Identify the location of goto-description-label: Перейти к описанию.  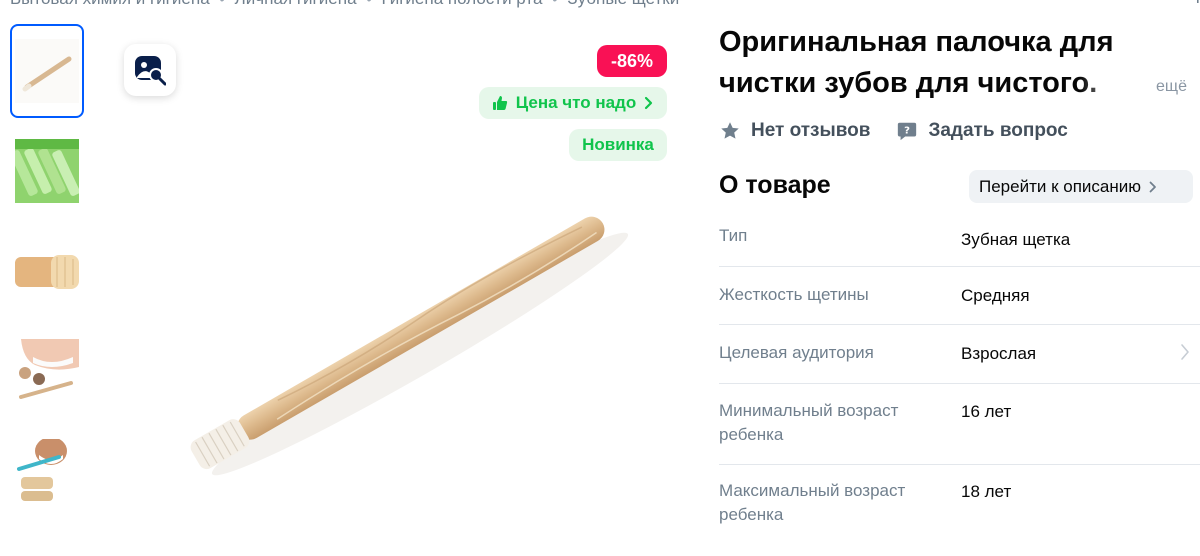
(1060, 186).